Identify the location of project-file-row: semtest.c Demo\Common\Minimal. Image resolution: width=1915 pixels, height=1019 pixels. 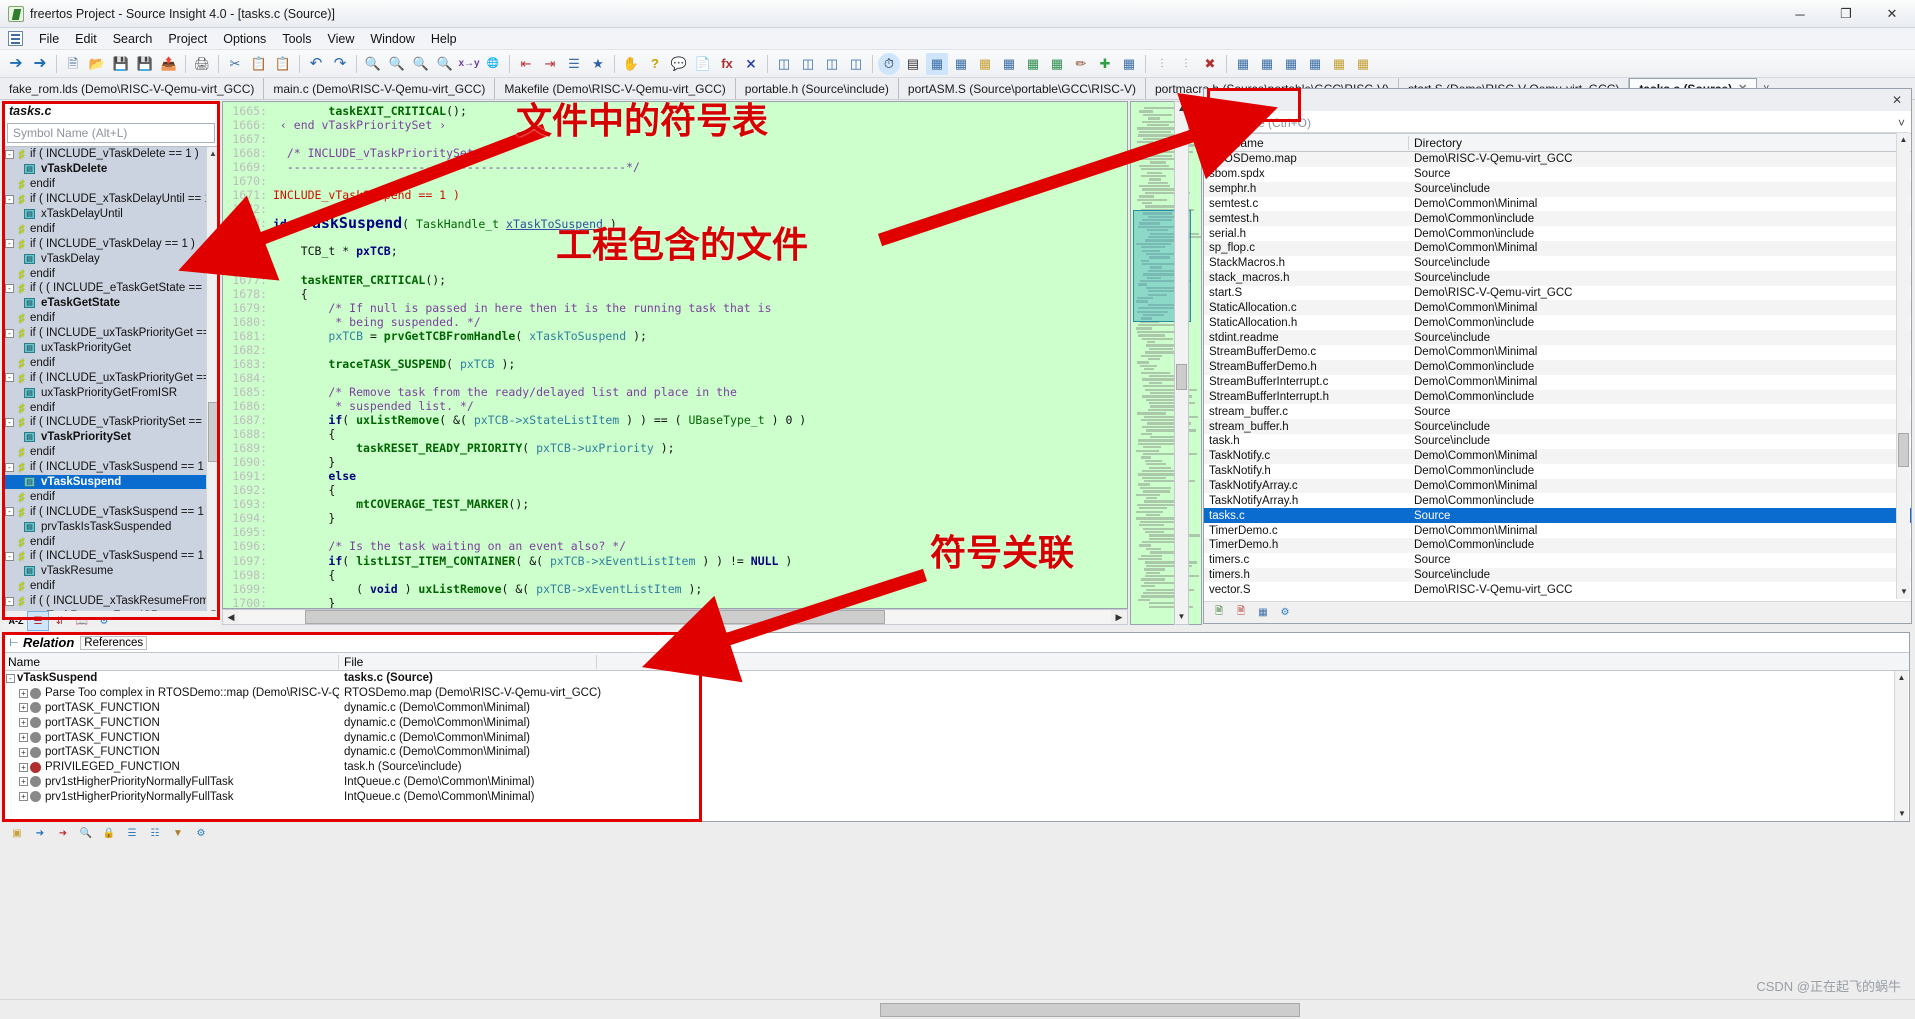
(1557, 204).